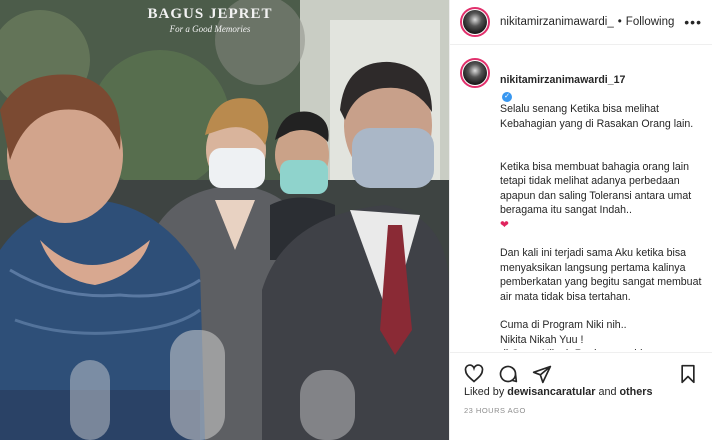 The image size is (712, 440). I want to click on likes-prefix: Liked by, so click(484, 392).